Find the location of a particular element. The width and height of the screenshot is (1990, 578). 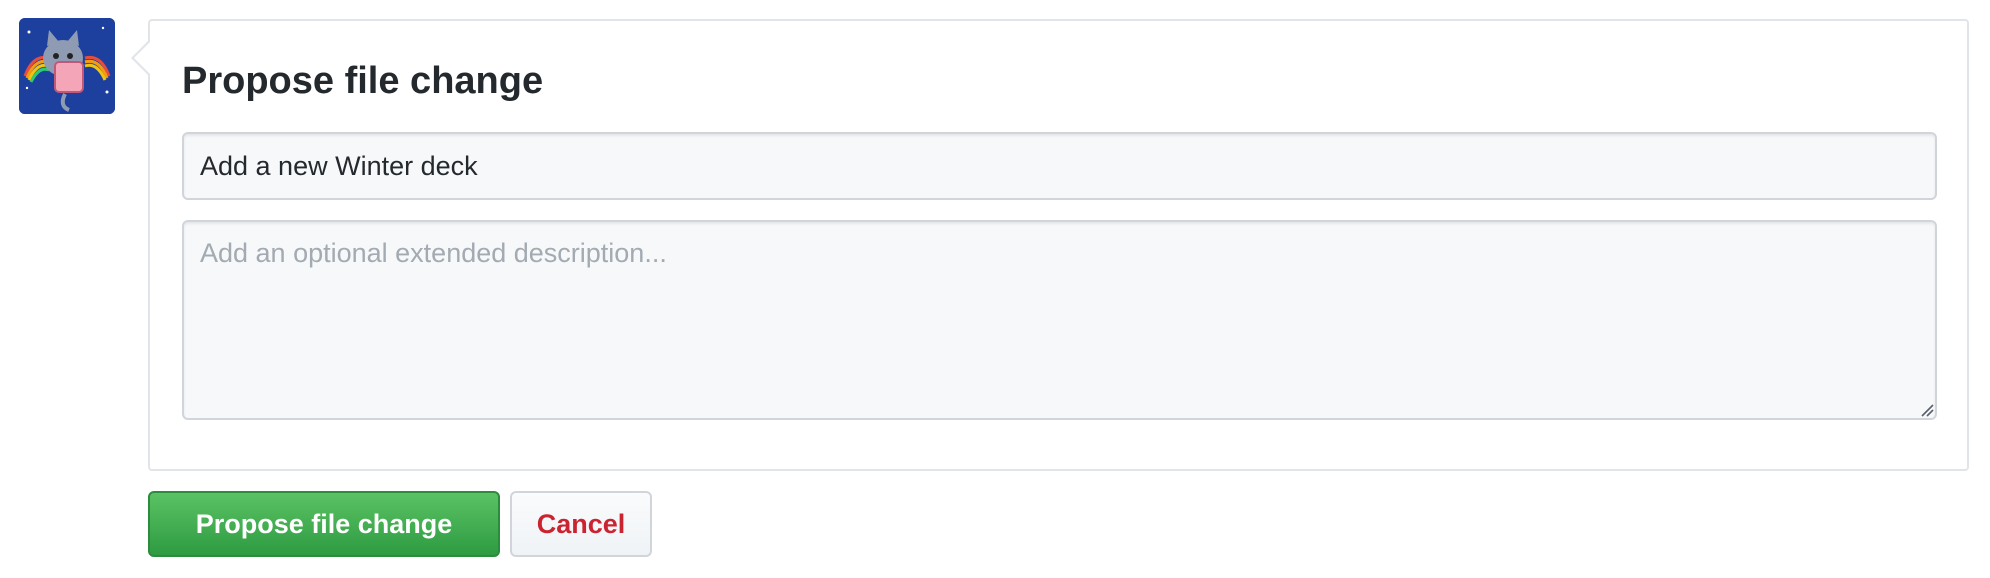

nyan-cat-avatar-icon is located at coordinates (67, 66).